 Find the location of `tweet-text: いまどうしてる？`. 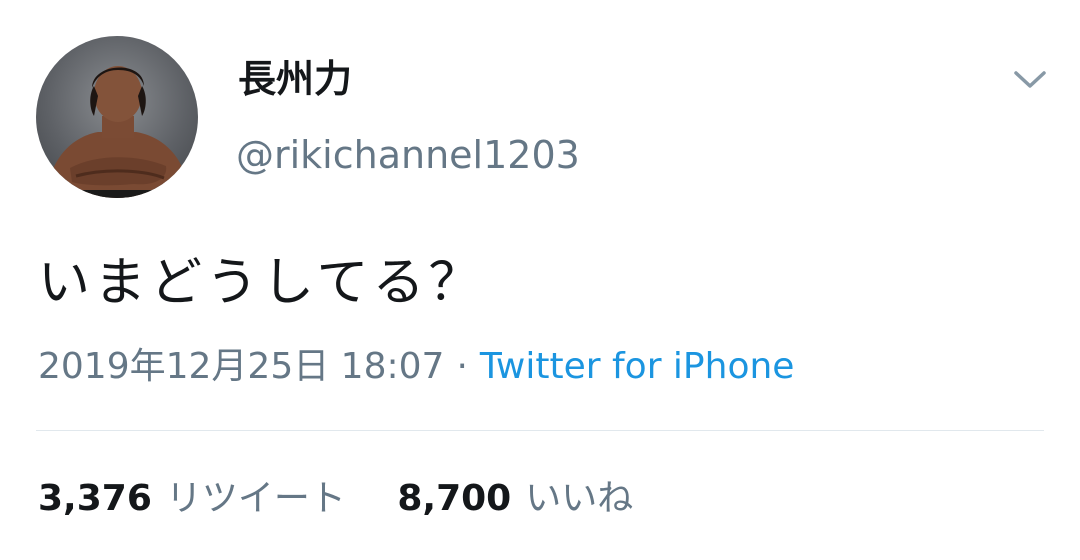

tweet-text: いまどうしてる？ is located at coordinates (261, 283).